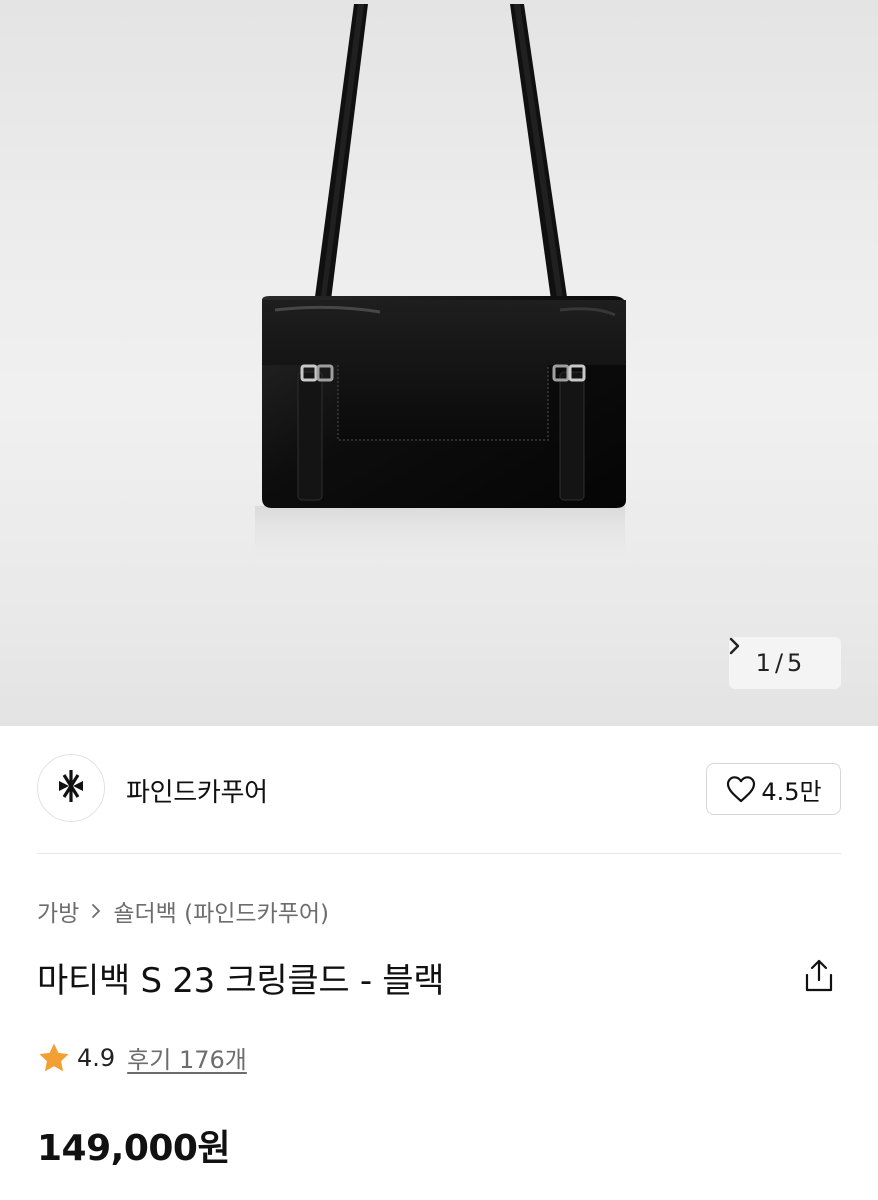 The height and width of the screenshot is (1200, 878). Describe the element at coordinates (741, 789) in the screenshot. I see `heart-icon` at that location.